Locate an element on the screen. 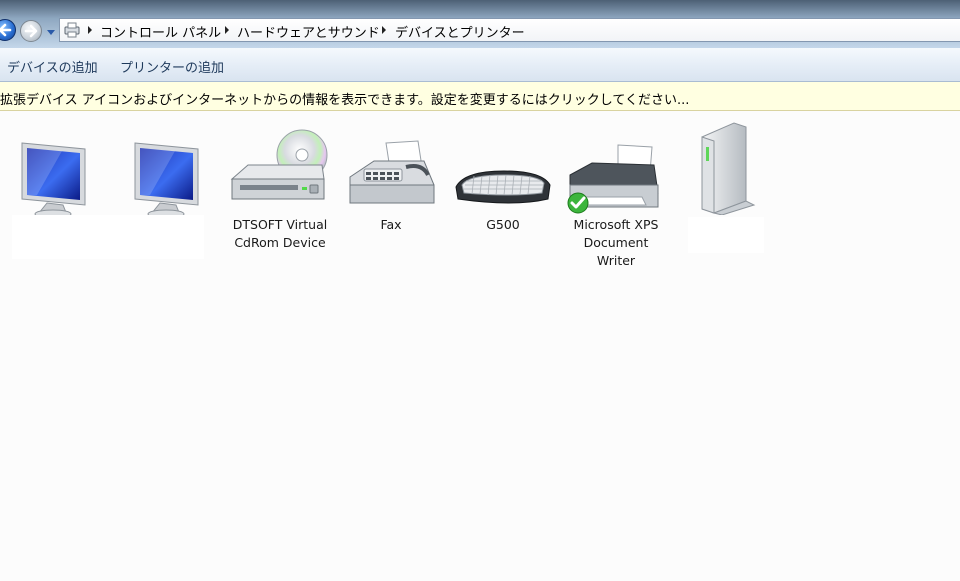 The width and height of the screenshot is (960, 581). devices-printers-icon is located at coordinates (72, 30).